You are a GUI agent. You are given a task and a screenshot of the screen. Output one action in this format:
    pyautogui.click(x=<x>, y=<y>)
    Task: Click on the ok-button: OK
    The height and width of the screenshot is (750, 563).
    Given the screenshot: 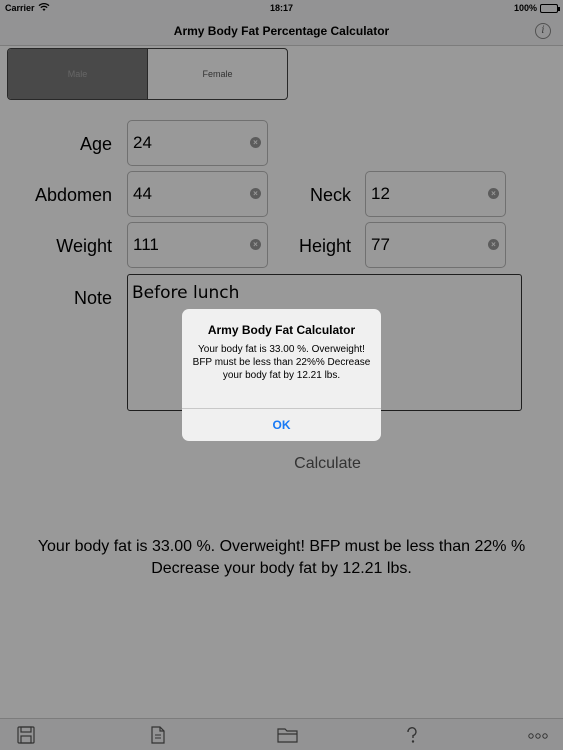 What is the action you would take?
    pyautogui.click(x=281, y=424)
    